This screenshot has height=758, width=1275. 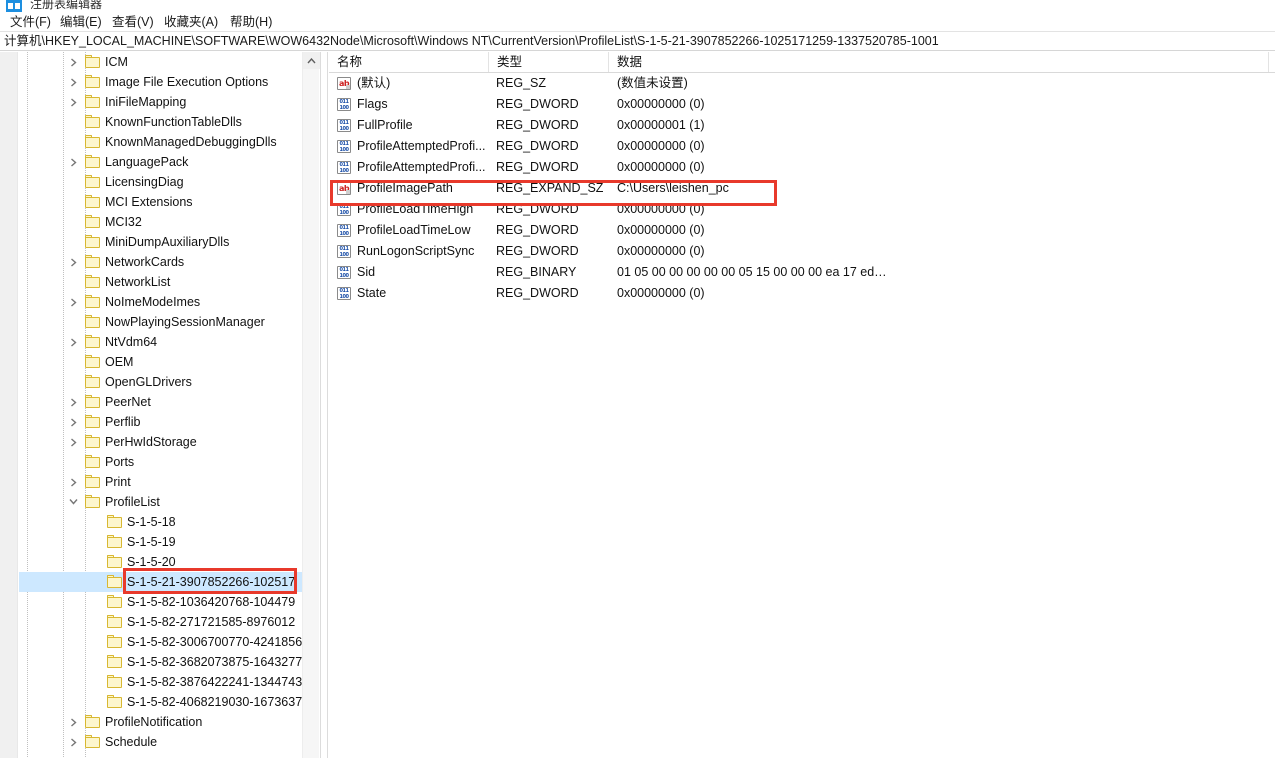 What do you see at coordinates (169, 542) in the screenshot?
I see `tree-item: S-1-5-19` at bounding box center [169, 542].